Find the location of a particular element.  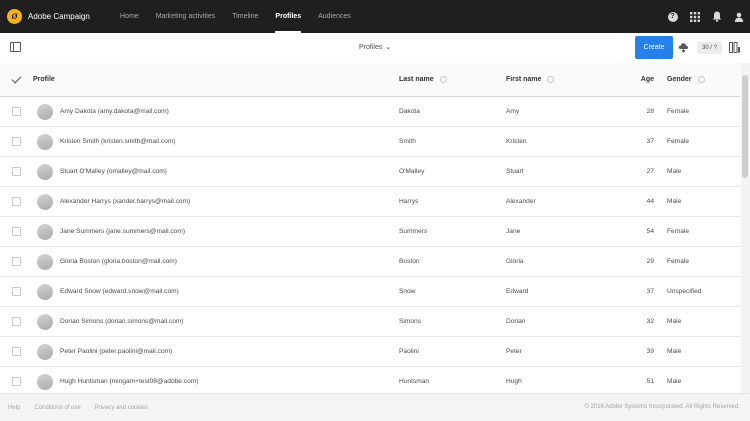

column-header-gender: Gender is located at coordinates (697, 79).